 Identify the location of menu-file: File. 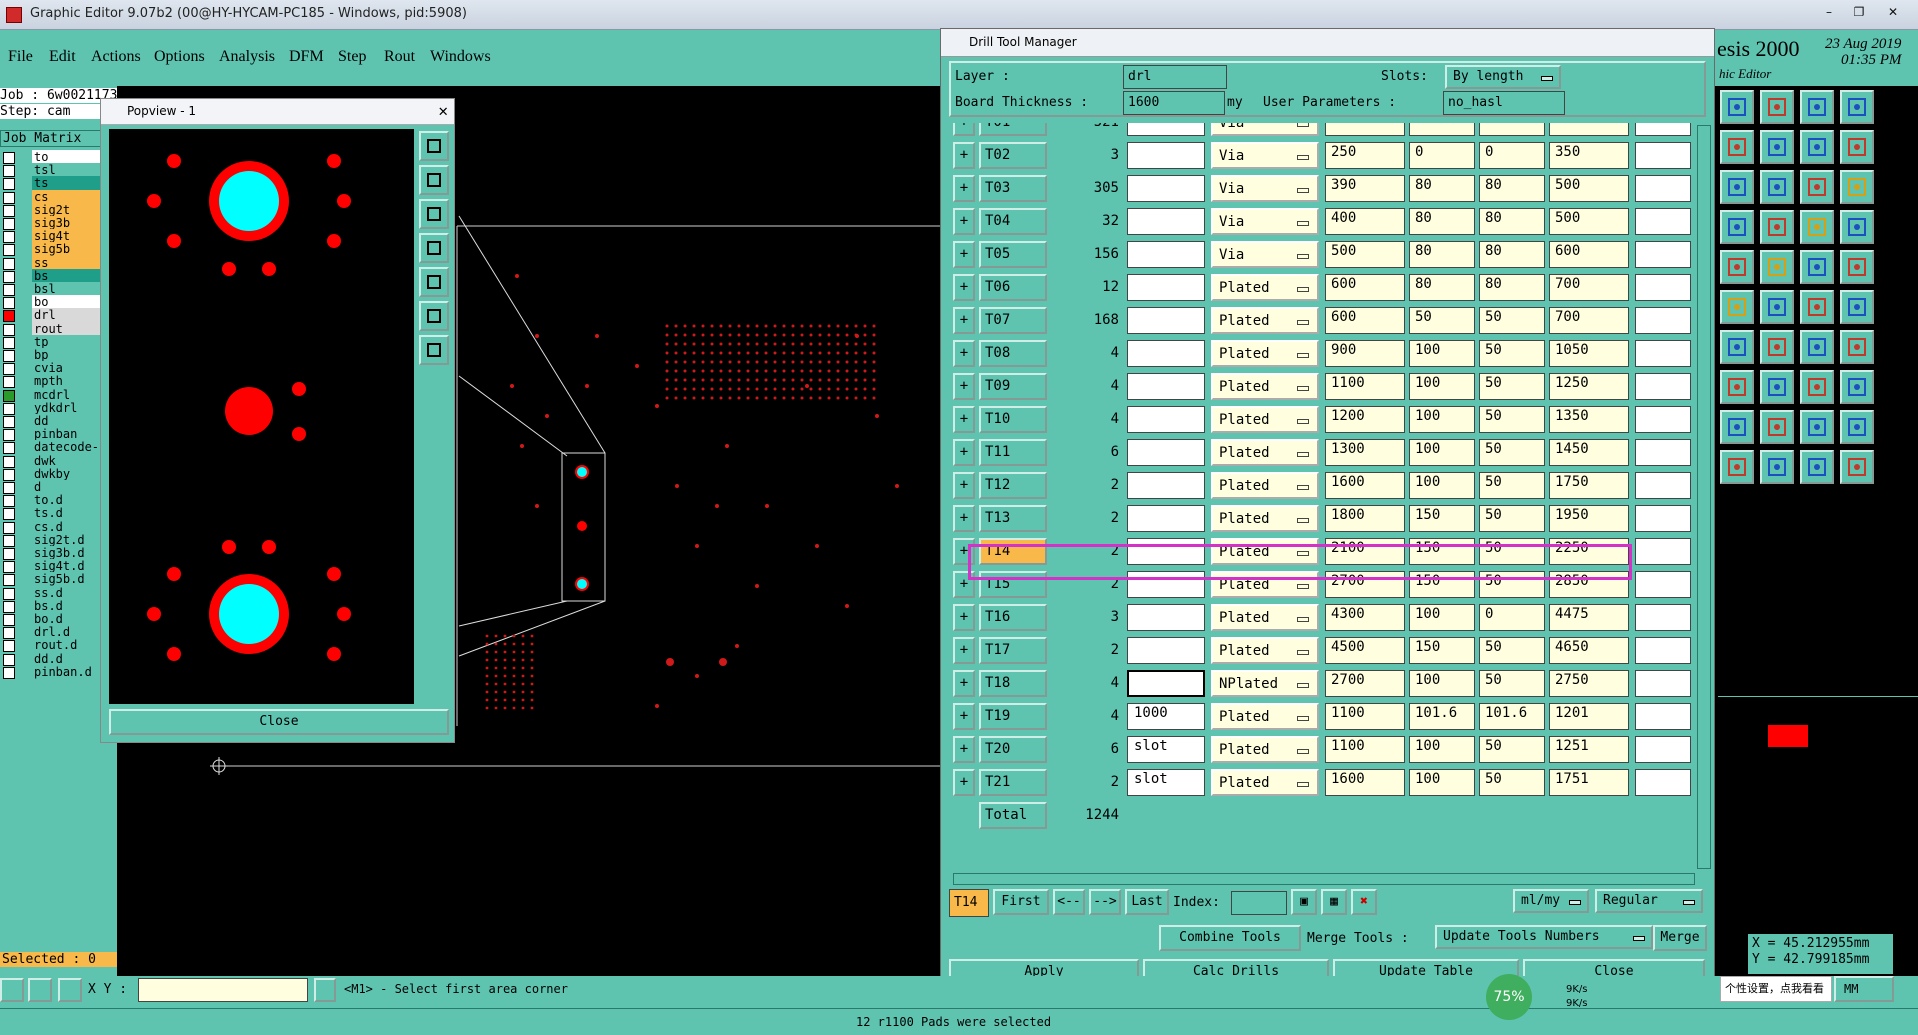
(20, 57).